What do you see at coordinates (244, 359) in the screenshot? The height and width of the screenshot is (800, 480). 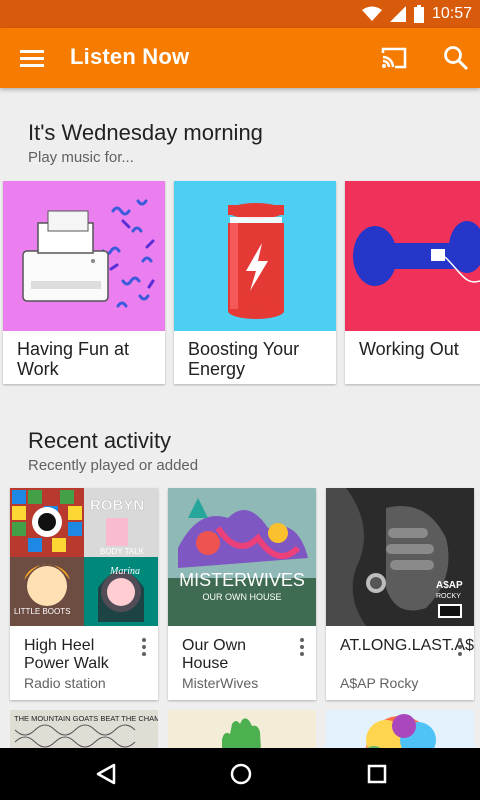 I see `mood-card-label: Boosting Your Energy` at bounding box center [244, 359].